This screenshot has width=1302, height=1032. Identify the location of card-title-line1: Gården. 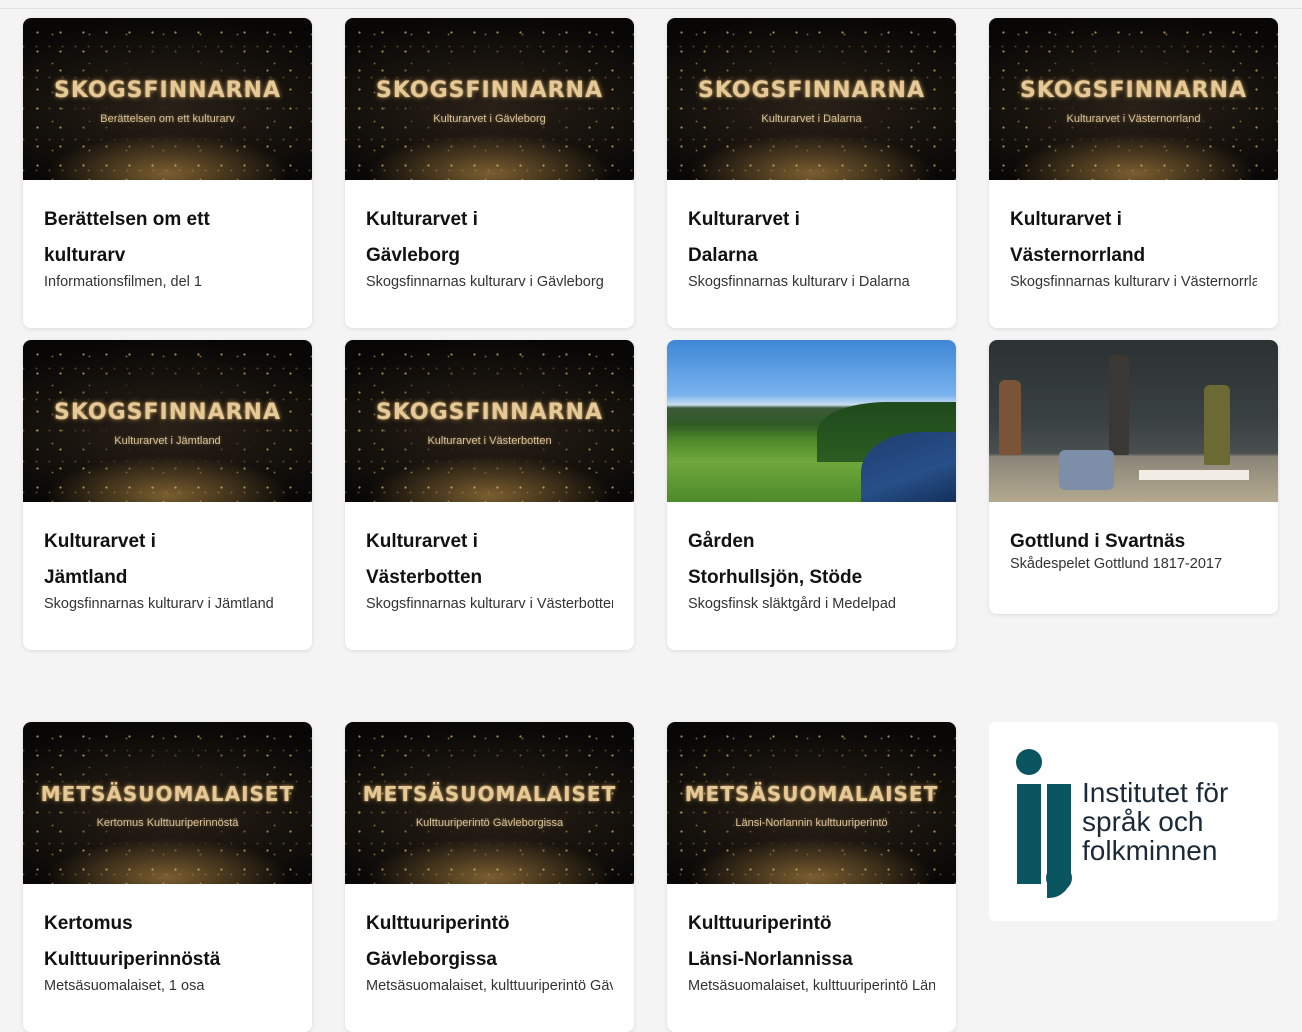
(721, 541).